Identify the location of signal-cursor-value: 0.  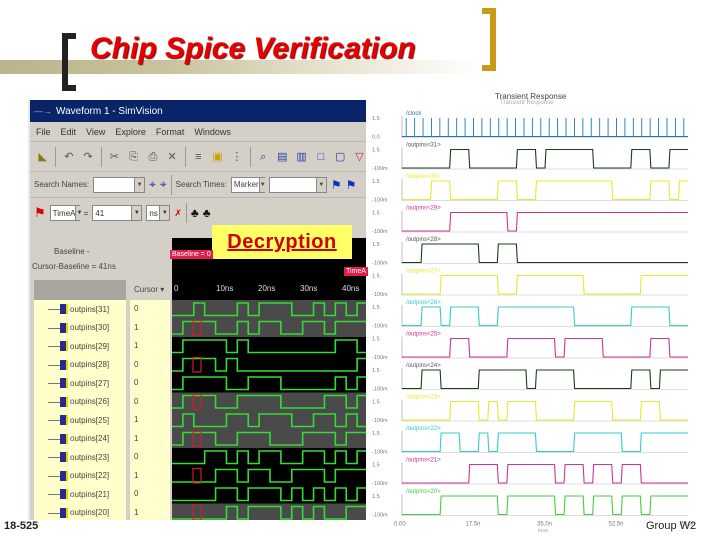
(136, 308).